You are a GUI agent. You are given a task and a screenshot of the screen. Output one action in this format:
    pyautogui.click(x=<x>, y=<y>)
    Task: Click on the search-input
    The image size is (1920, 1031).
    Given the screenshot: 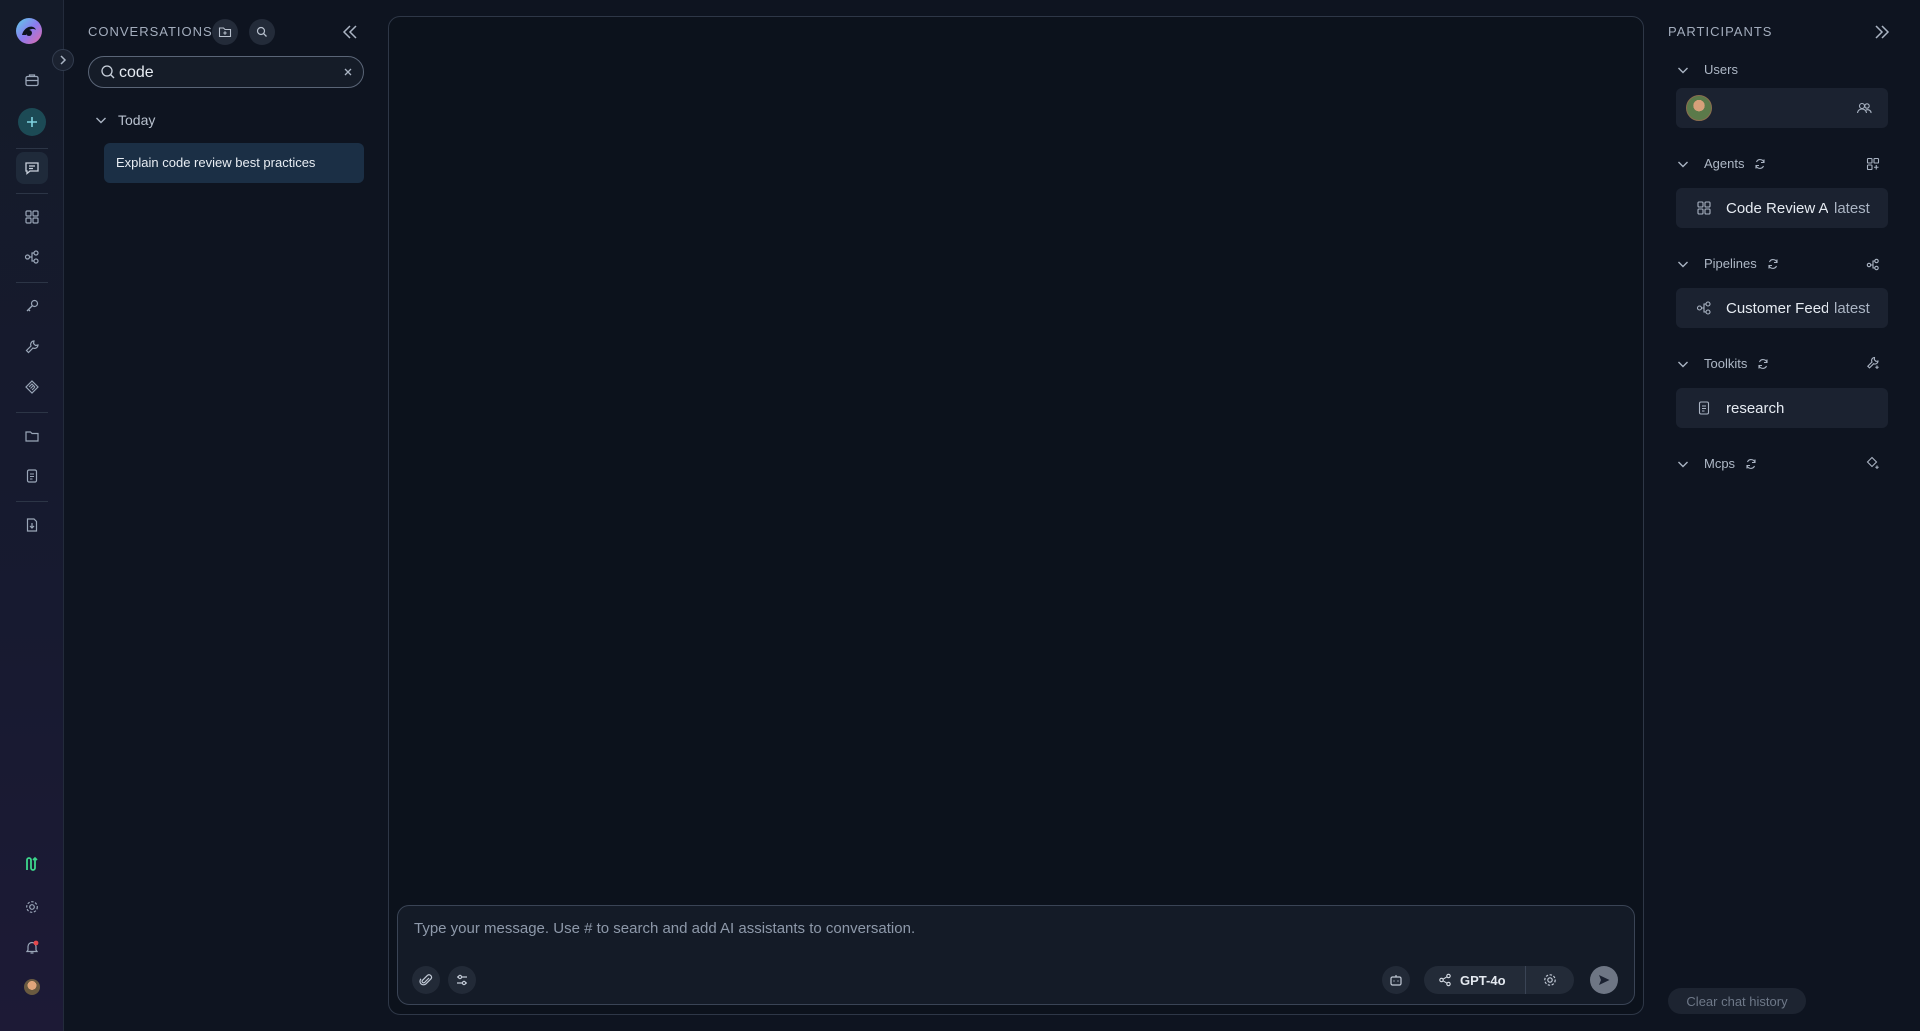 What is the action you would take?
    pyautogui.click(x=219, y=73)
    